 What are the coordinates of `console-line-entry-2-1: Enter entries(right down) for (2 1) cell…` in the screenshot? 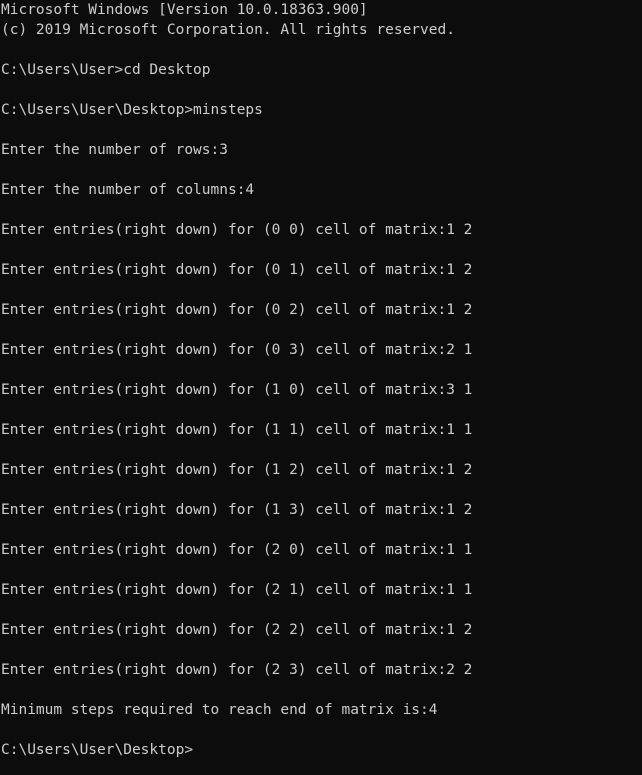 It's located at (237, 590).